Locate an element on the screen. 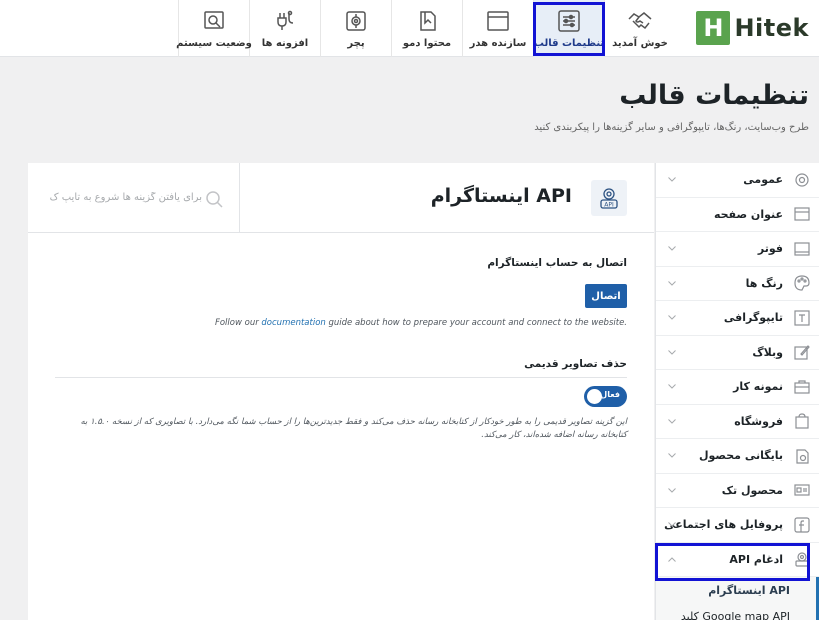 The width and height of the screenshot is (819, 620). tab-theme-settings: تنظیمات قالب is located at coordinates (569, 28).